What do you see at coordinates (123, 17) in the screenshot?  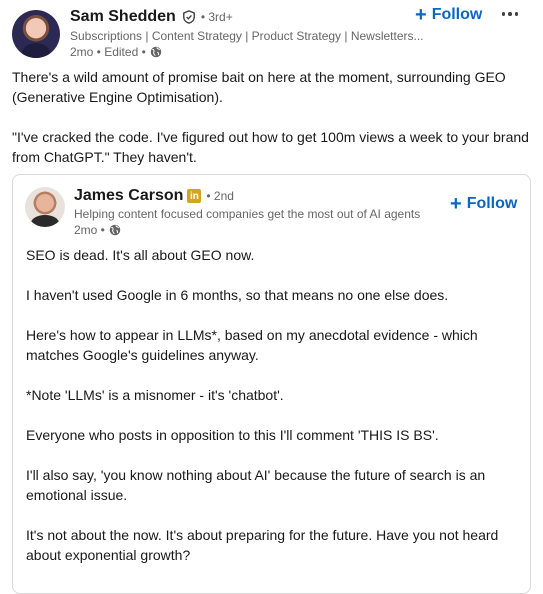 I see `author-name: Sam Shedden` at bounding box center [123, 17].